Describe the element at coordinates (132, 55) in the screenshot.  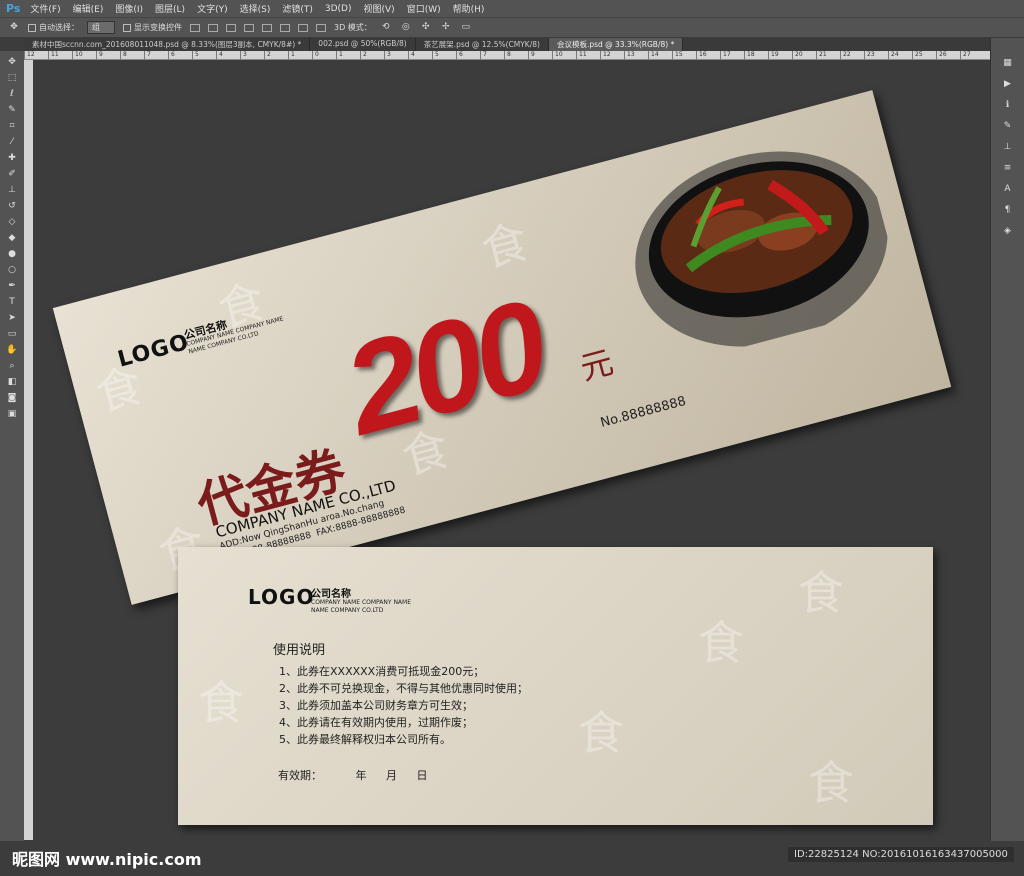
I see `ruler-tick: 8` at that location.